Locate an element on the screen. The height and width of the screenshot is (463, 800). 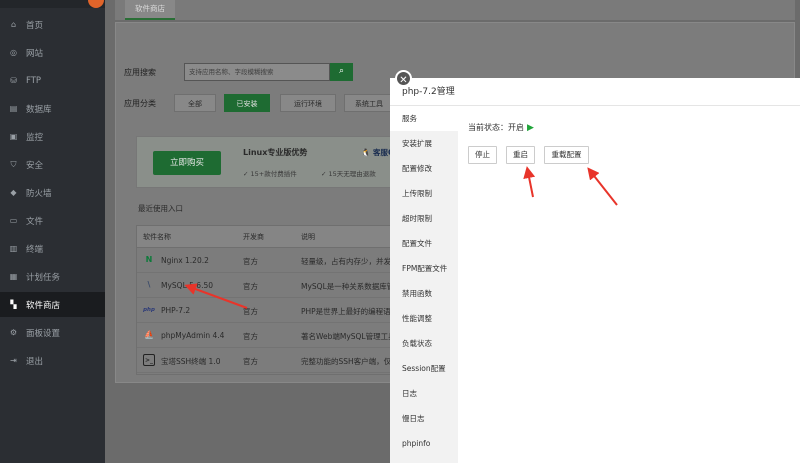
search-input: 支持应用名称、字段模糊搜索 is located at coordinates (257, 72).